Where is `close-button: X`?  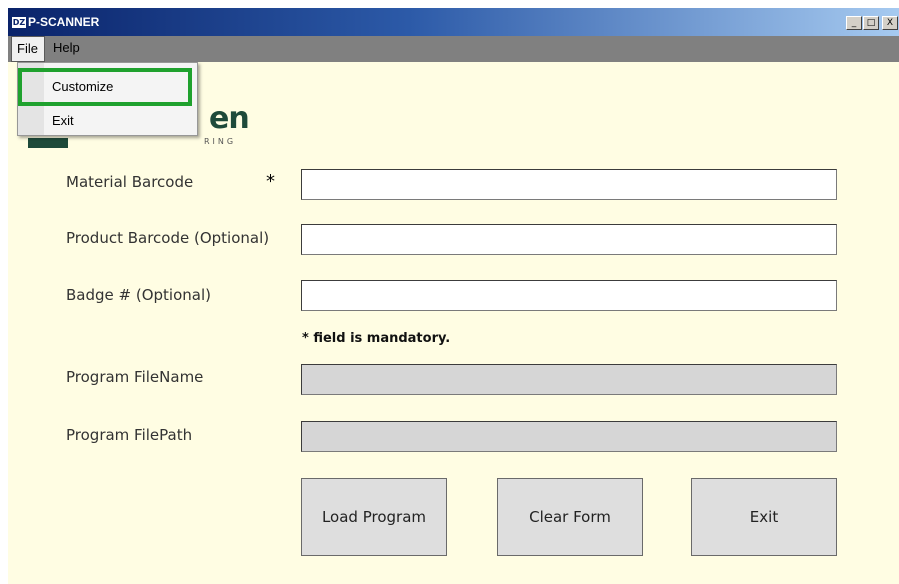
close-button: X is located at coordinates (890, 23).